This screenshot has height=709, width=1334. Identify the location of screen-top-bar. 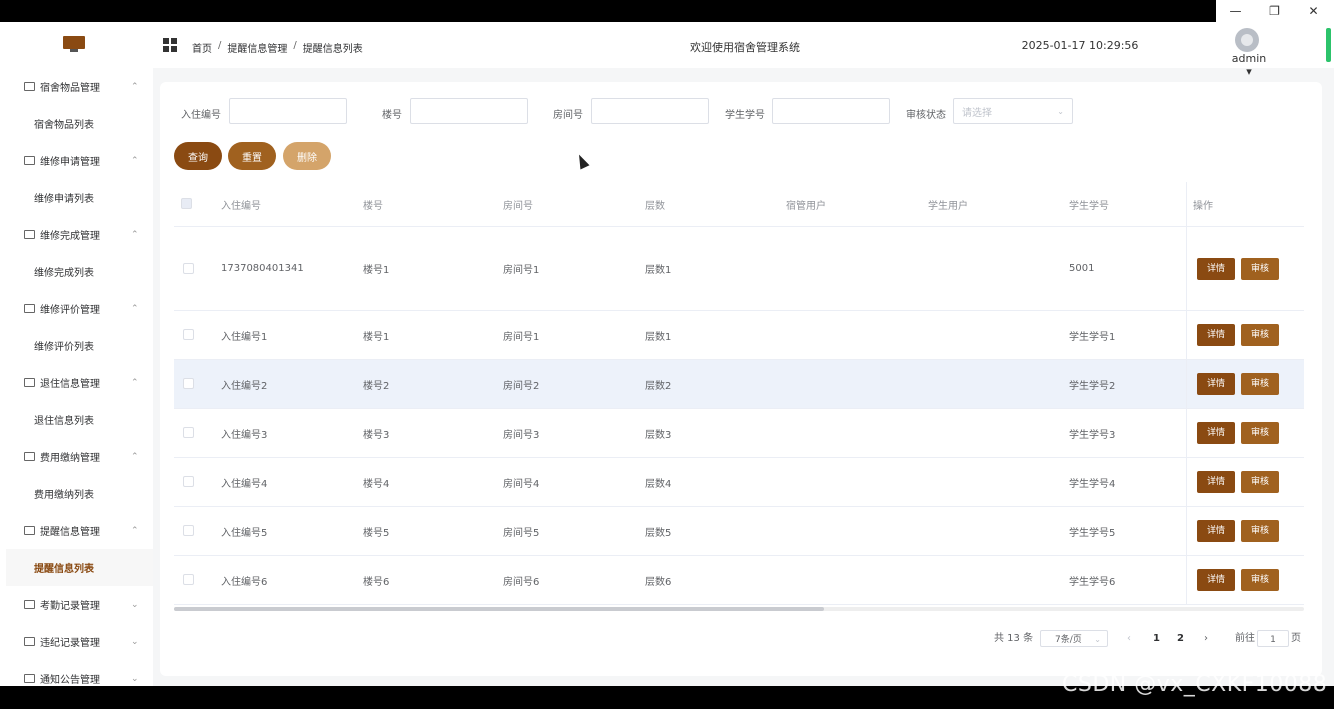
(667, 11).